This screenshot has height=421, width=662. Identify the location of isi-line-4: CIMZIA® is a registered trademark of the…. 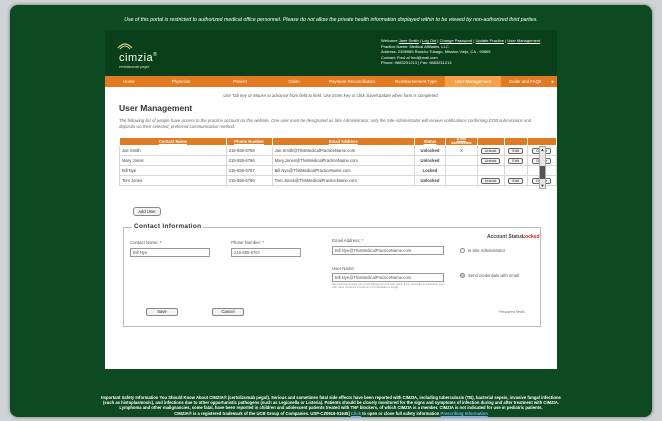
(331, 413).